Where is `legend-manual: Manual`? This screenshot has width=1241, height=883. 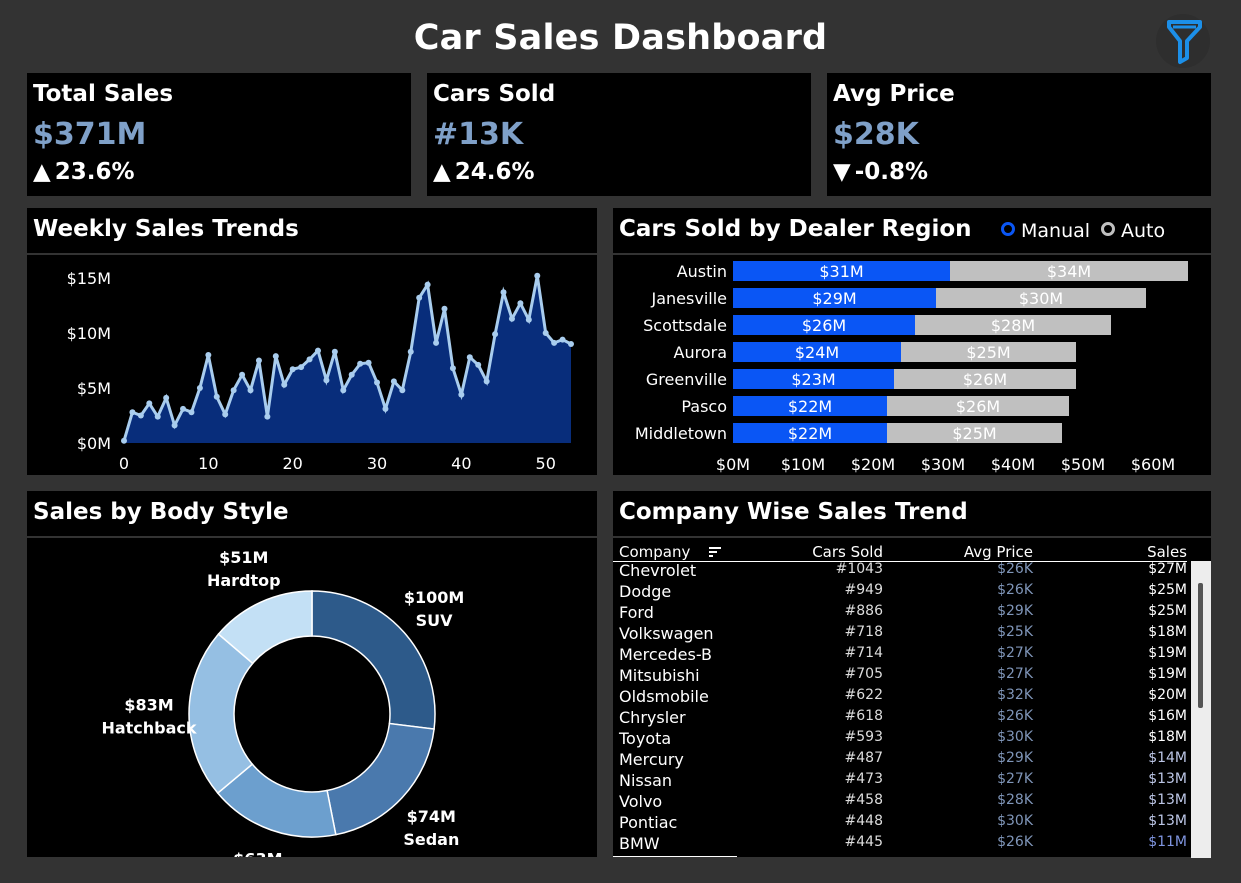 legend-manual: Manual is located at coordinates (1045, 231).